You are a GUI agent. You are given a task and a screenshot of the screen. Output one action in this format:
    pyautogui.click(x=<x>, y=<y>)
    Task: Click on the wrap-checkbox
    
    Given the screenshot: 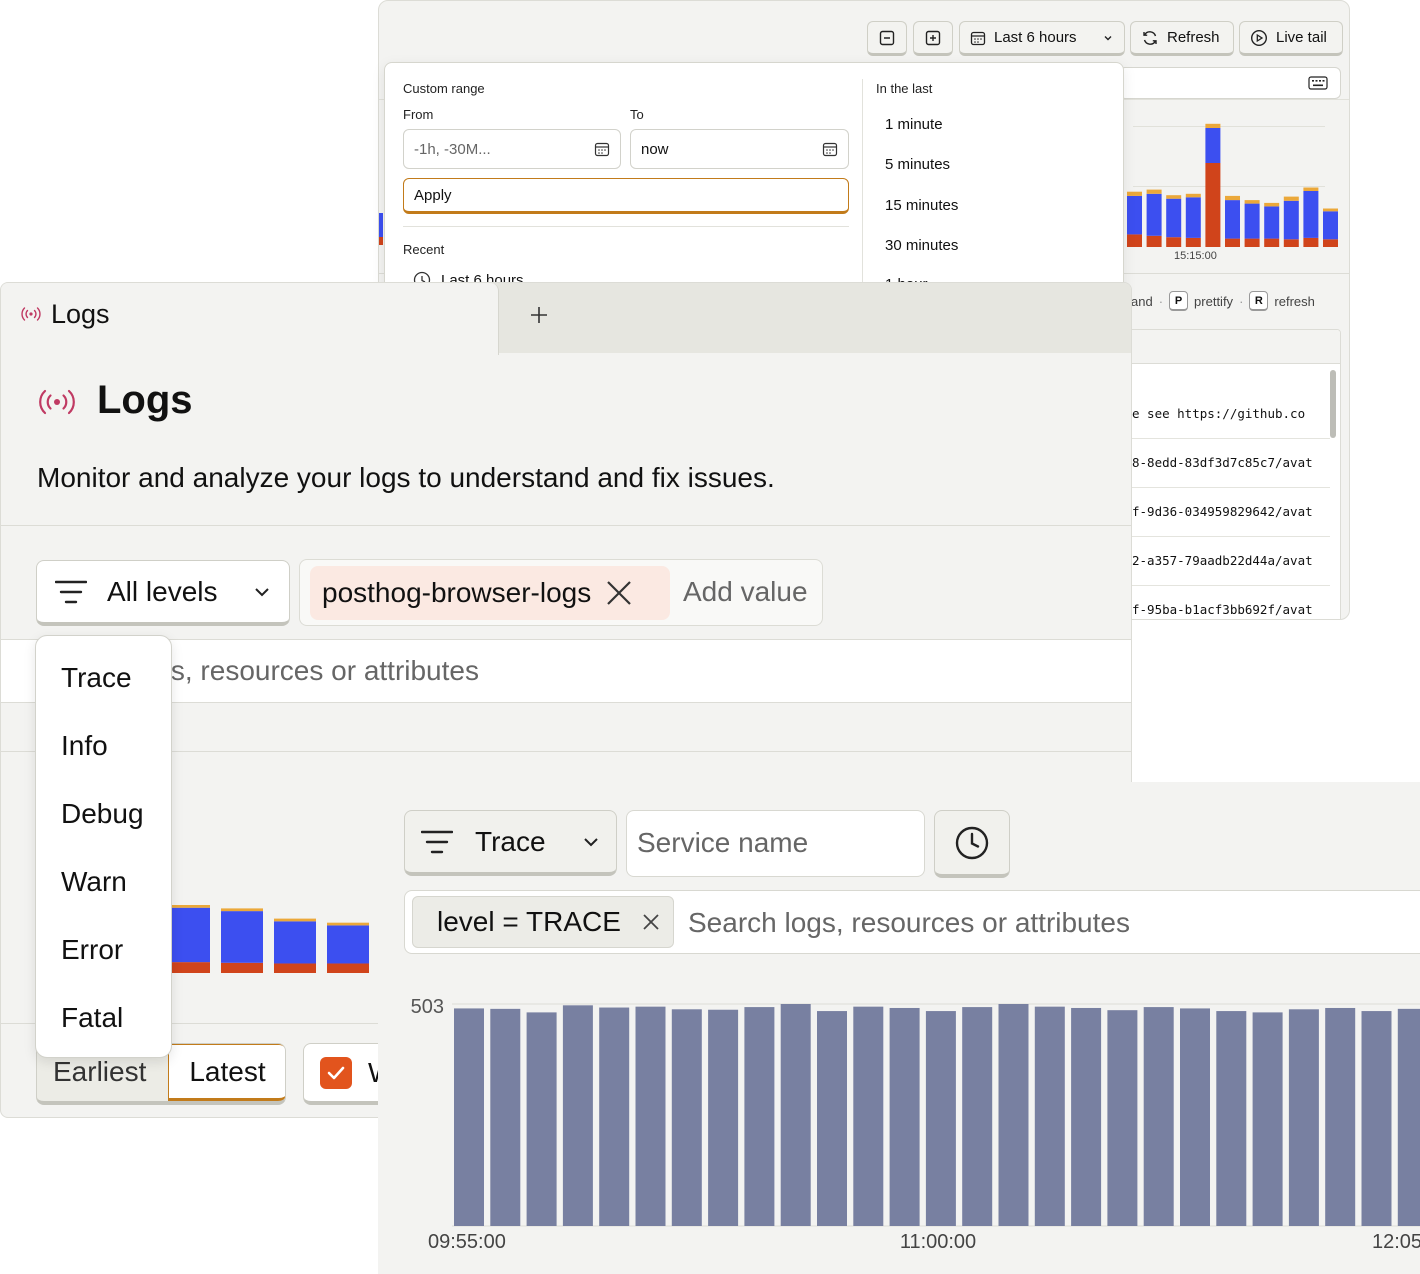 What is the action you would take?
    pyautogui.click(x=336, y=1072)
    